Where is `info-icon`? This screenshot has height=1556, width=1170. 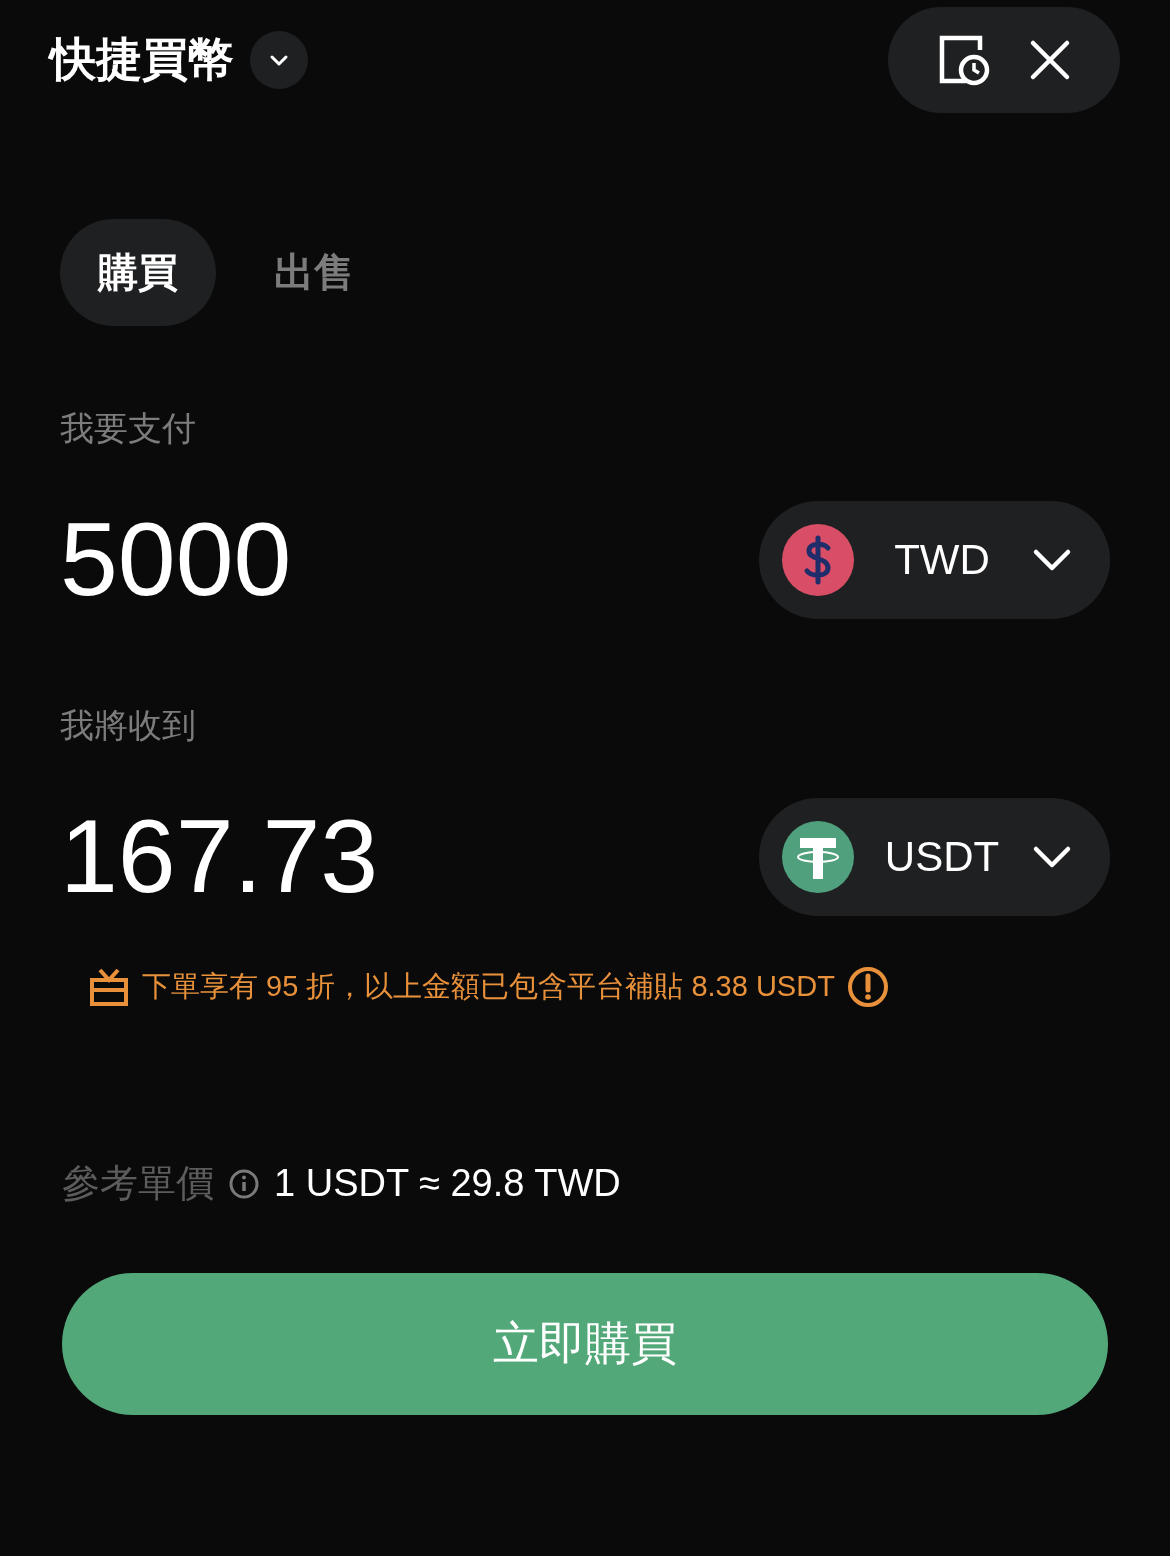
info-icon is located at coordinates (244, 1183).